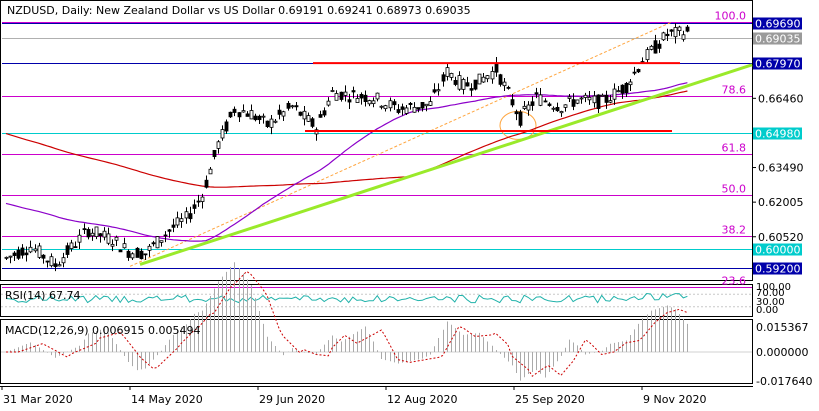 The height and width of the screenshot is (411, 819). I want to click on macd-axis-label-0: 0.015367, so click(782, 327).